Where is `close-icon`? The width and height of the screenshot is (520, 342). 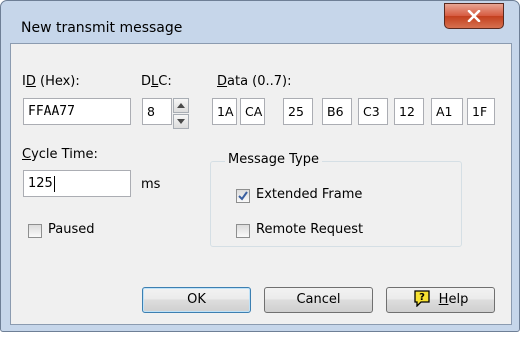 close-icon is located at coordinates (474, 16).